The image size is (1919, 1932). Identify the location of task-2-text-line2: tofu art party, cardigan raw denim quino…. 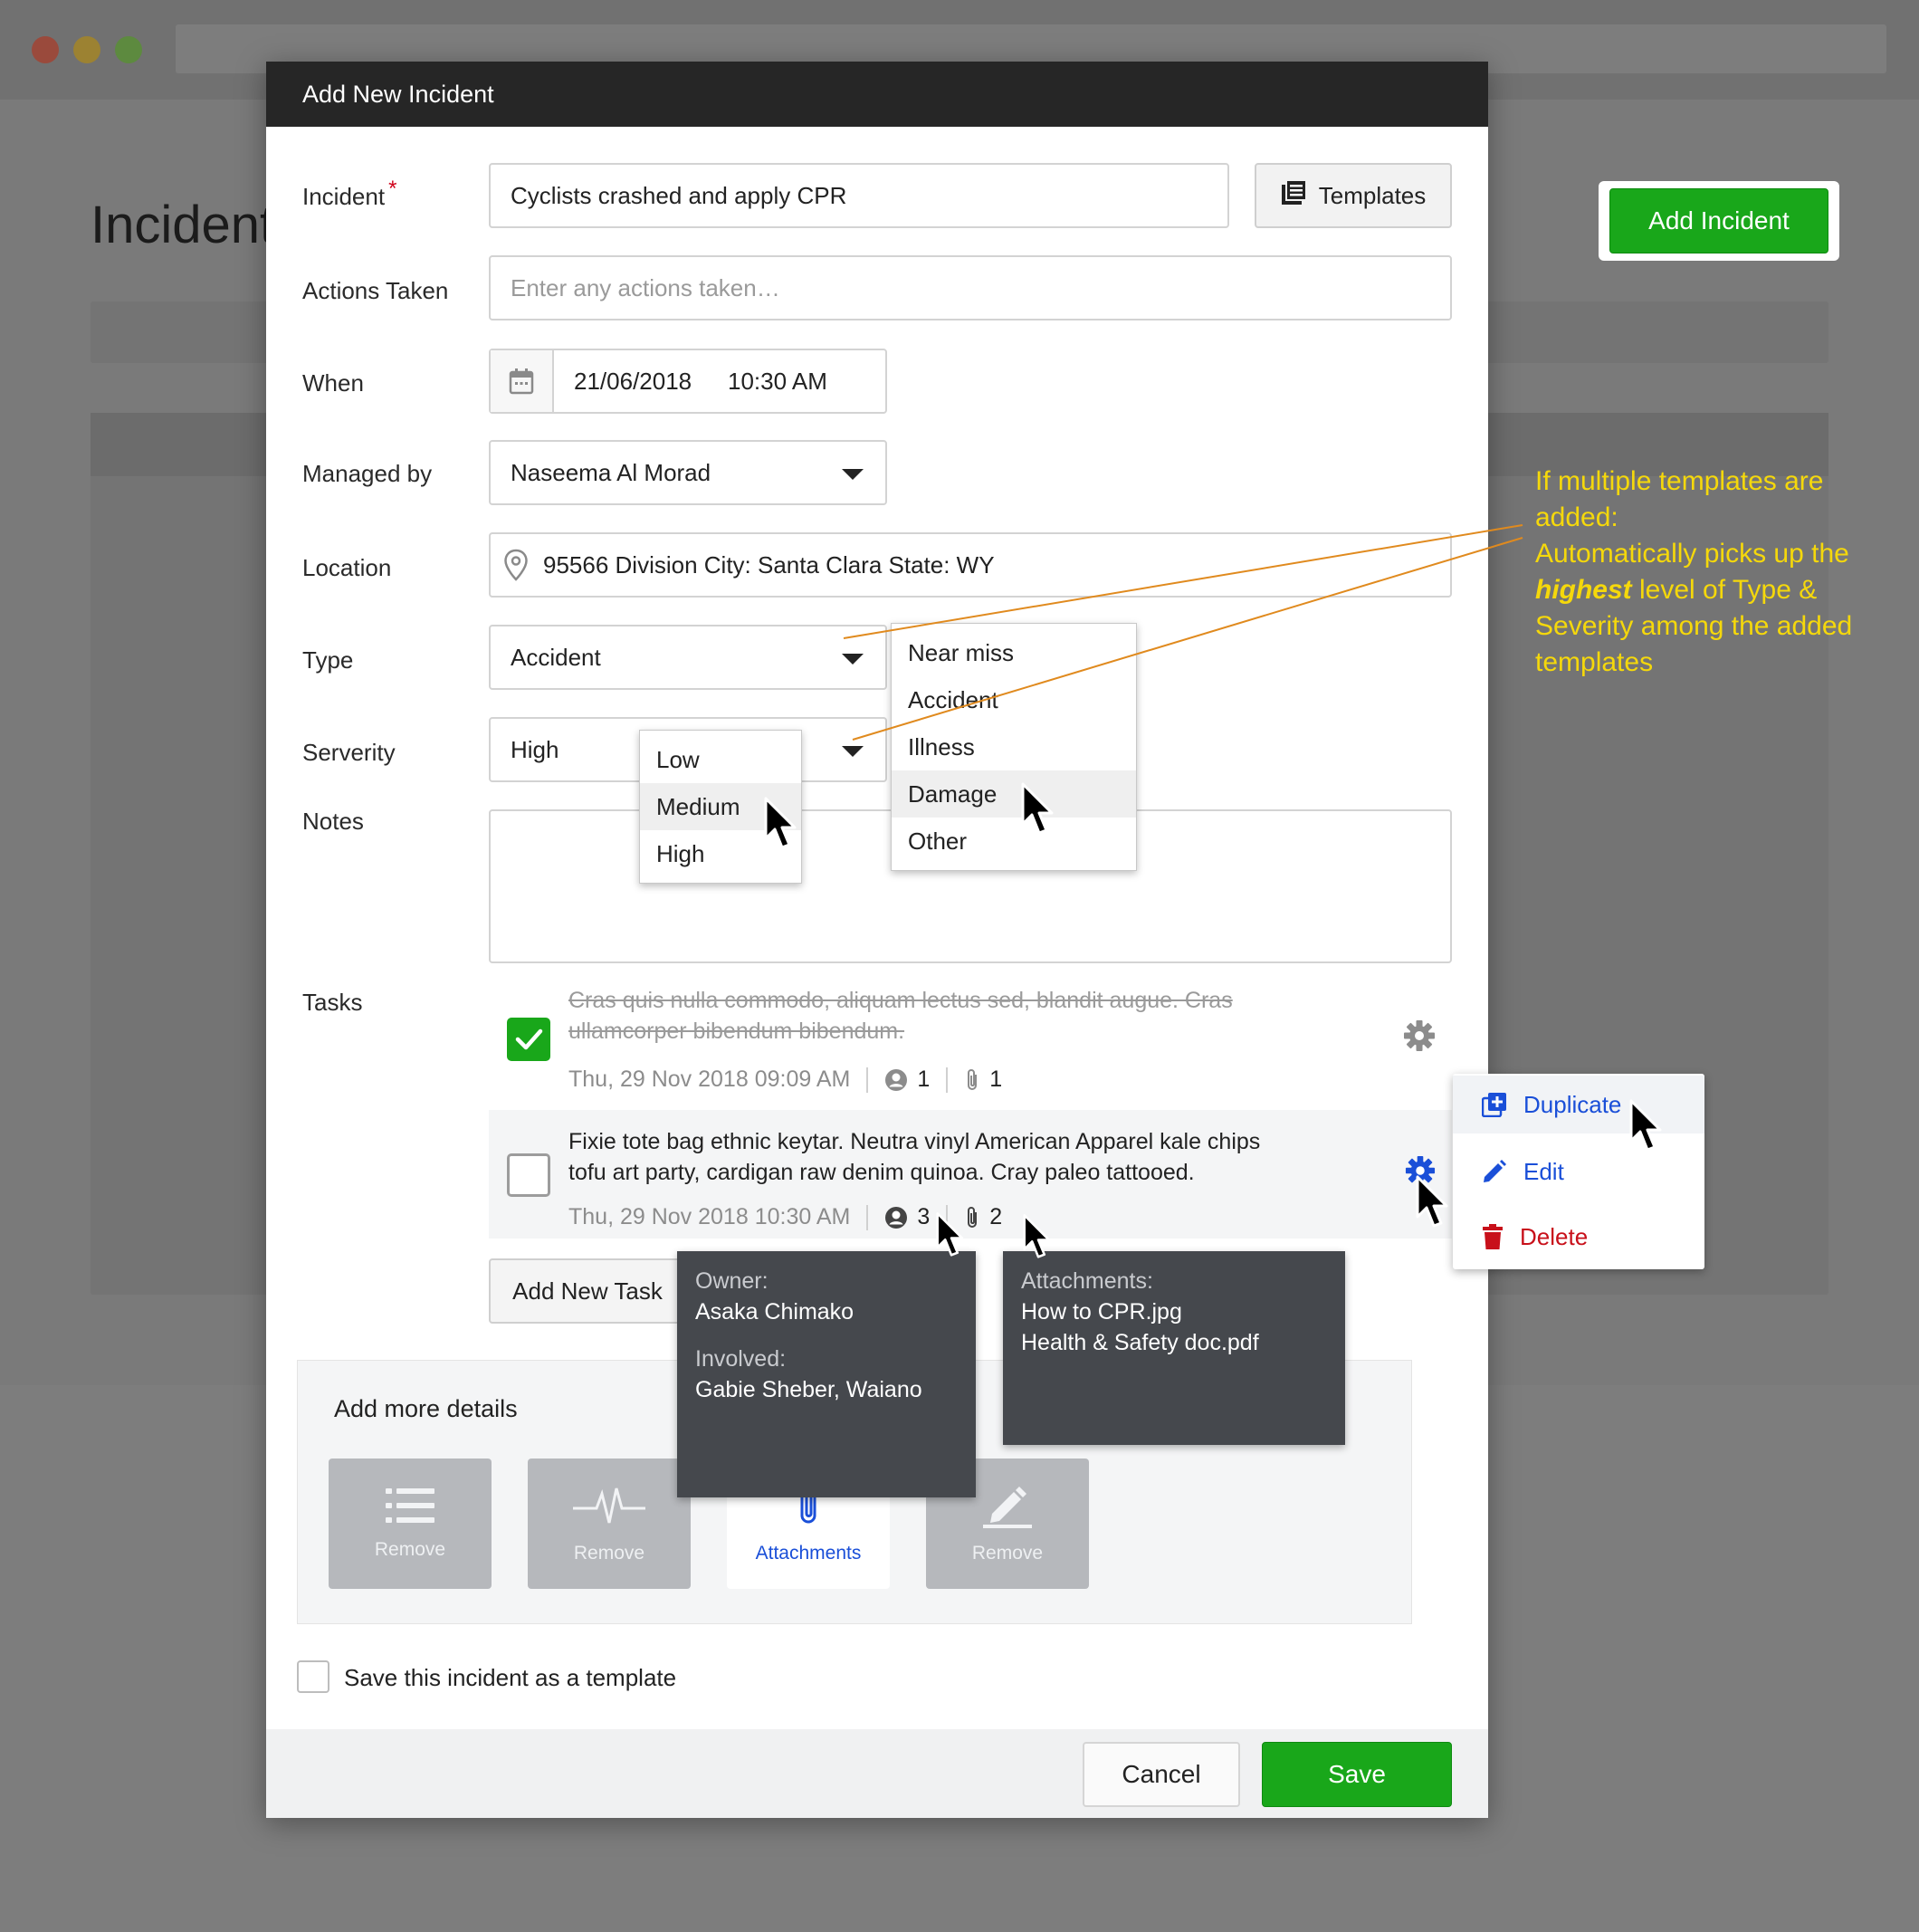
(881, 1172).